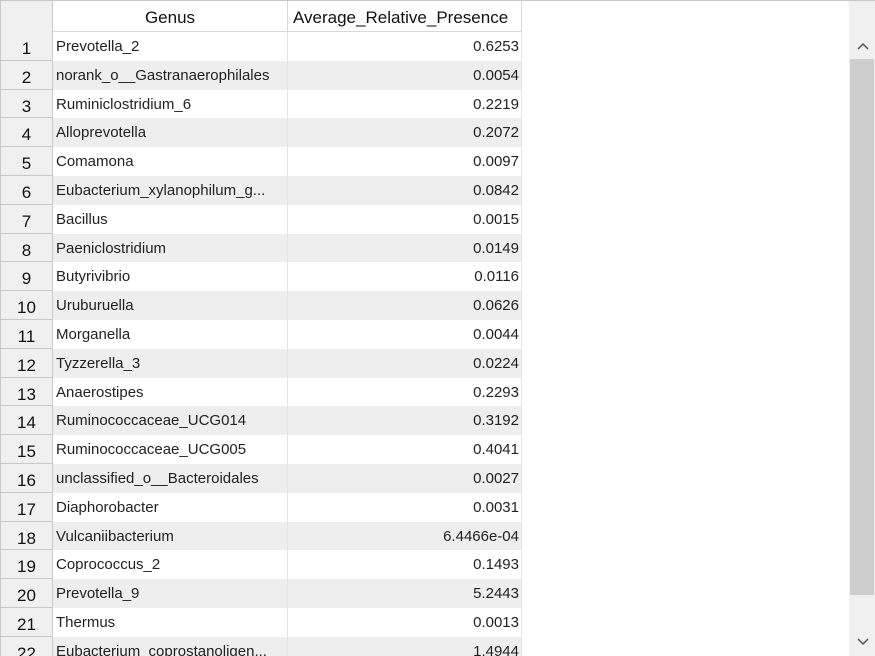 This screenshot has height=656, width=875. I want to click on row-number: 1, so click(27, 46).